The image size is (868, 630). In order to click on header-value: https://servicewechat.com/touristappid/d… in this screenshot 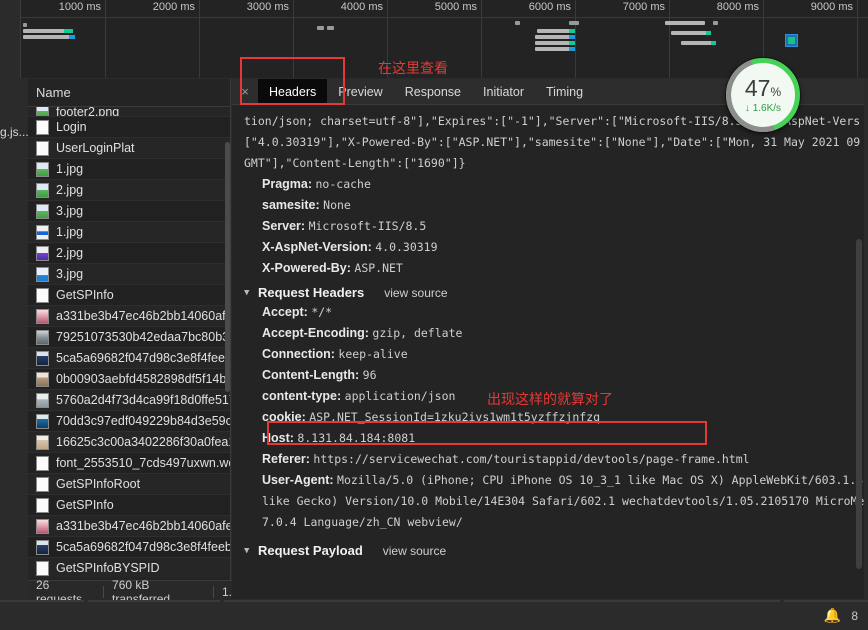, I will do `click(531, 459)`.